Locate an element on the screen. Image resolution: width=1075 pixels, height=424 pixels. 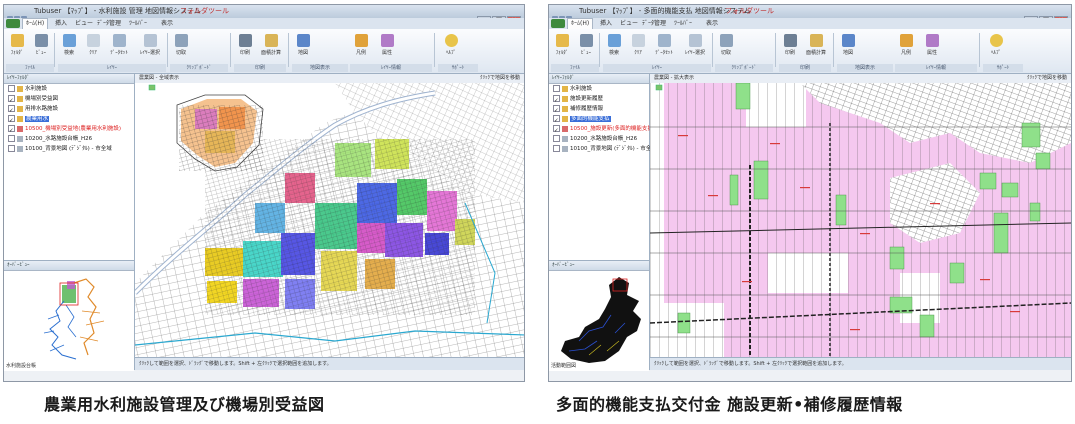
layer-item: ✓ 10500_施設更新(多面的機能支払交付金) is located at coordinates (610, 129).